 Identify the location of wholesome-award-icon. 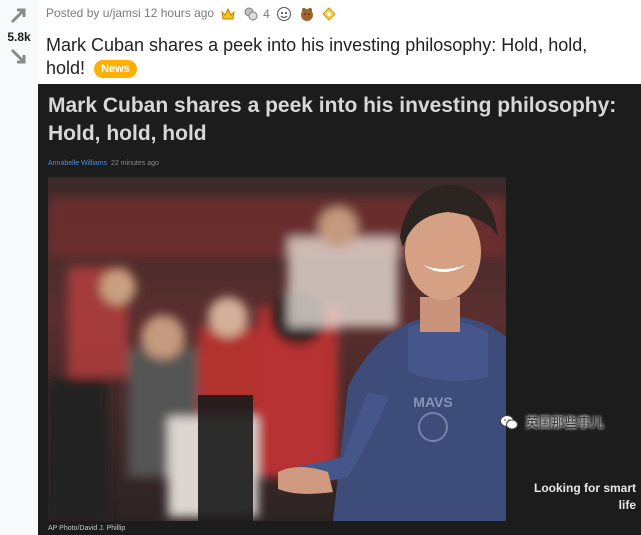
(284, 14).